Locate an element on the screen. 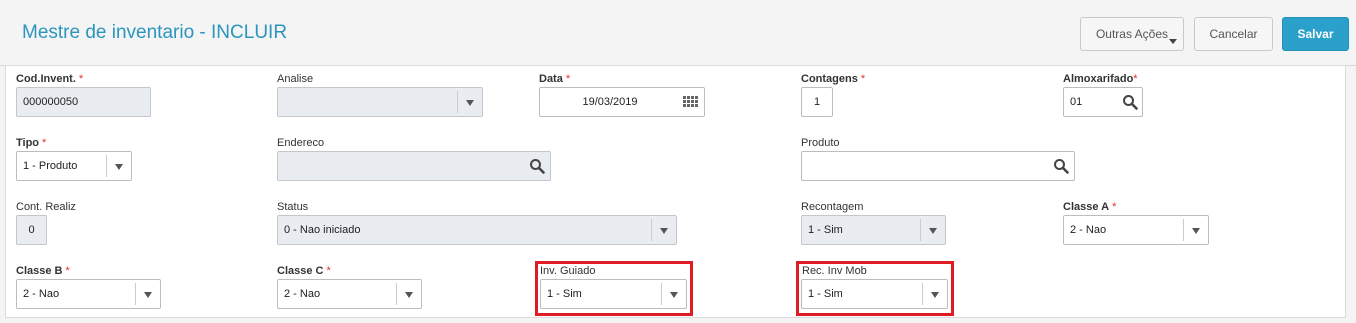  cancel-button: Cancelar is located at coordinates (1233, 34).